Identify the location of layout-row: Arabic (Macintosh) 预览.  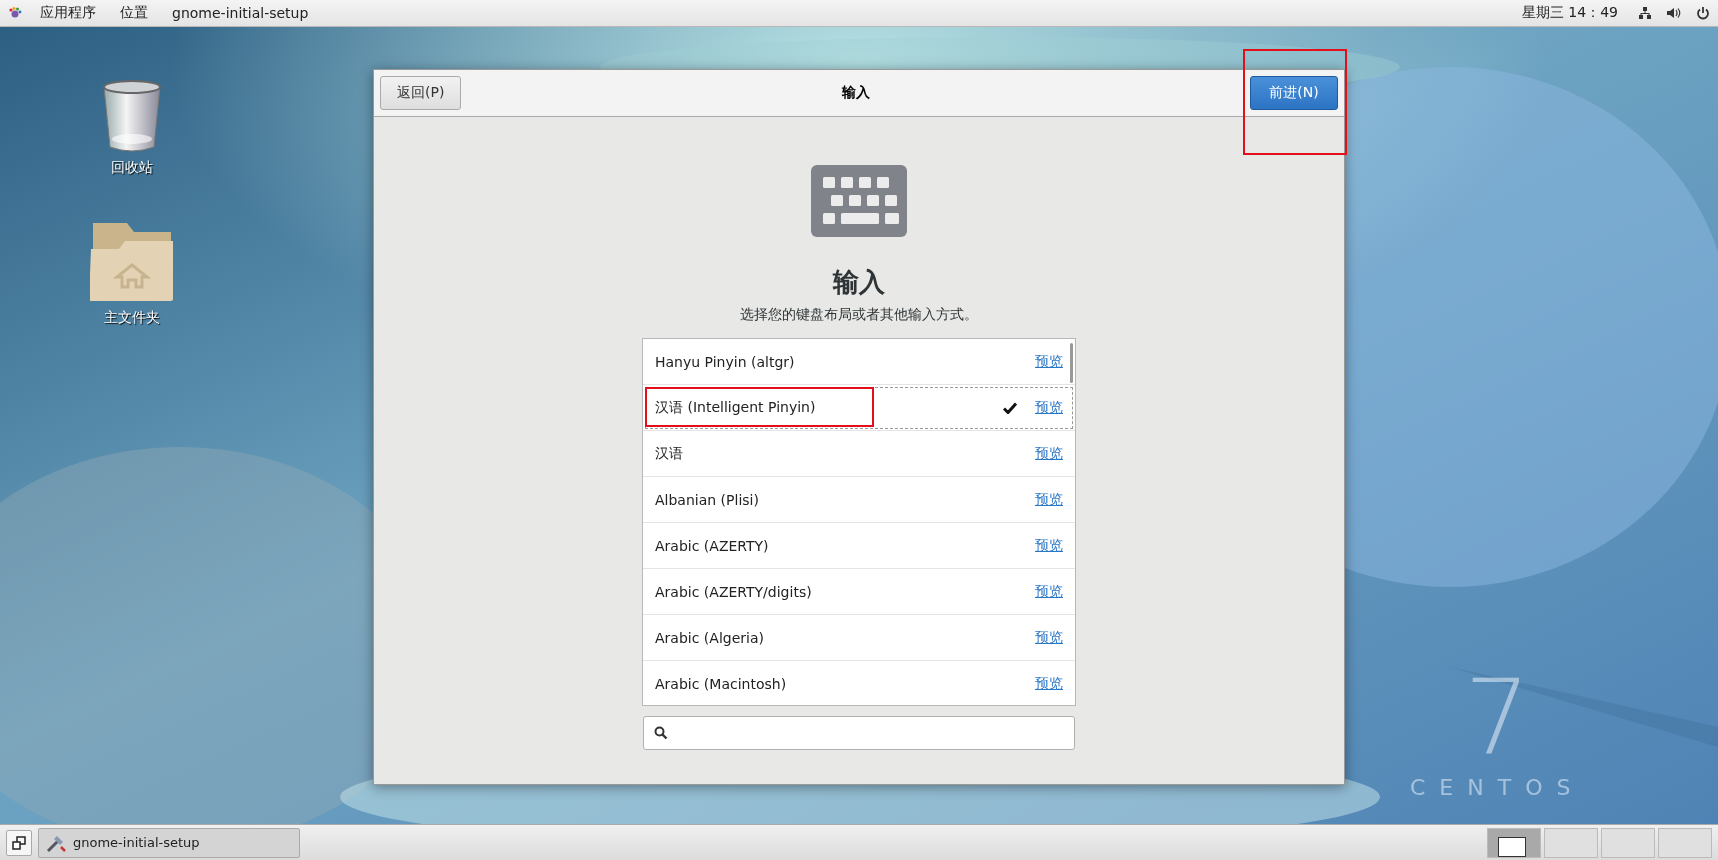
(859, 683).